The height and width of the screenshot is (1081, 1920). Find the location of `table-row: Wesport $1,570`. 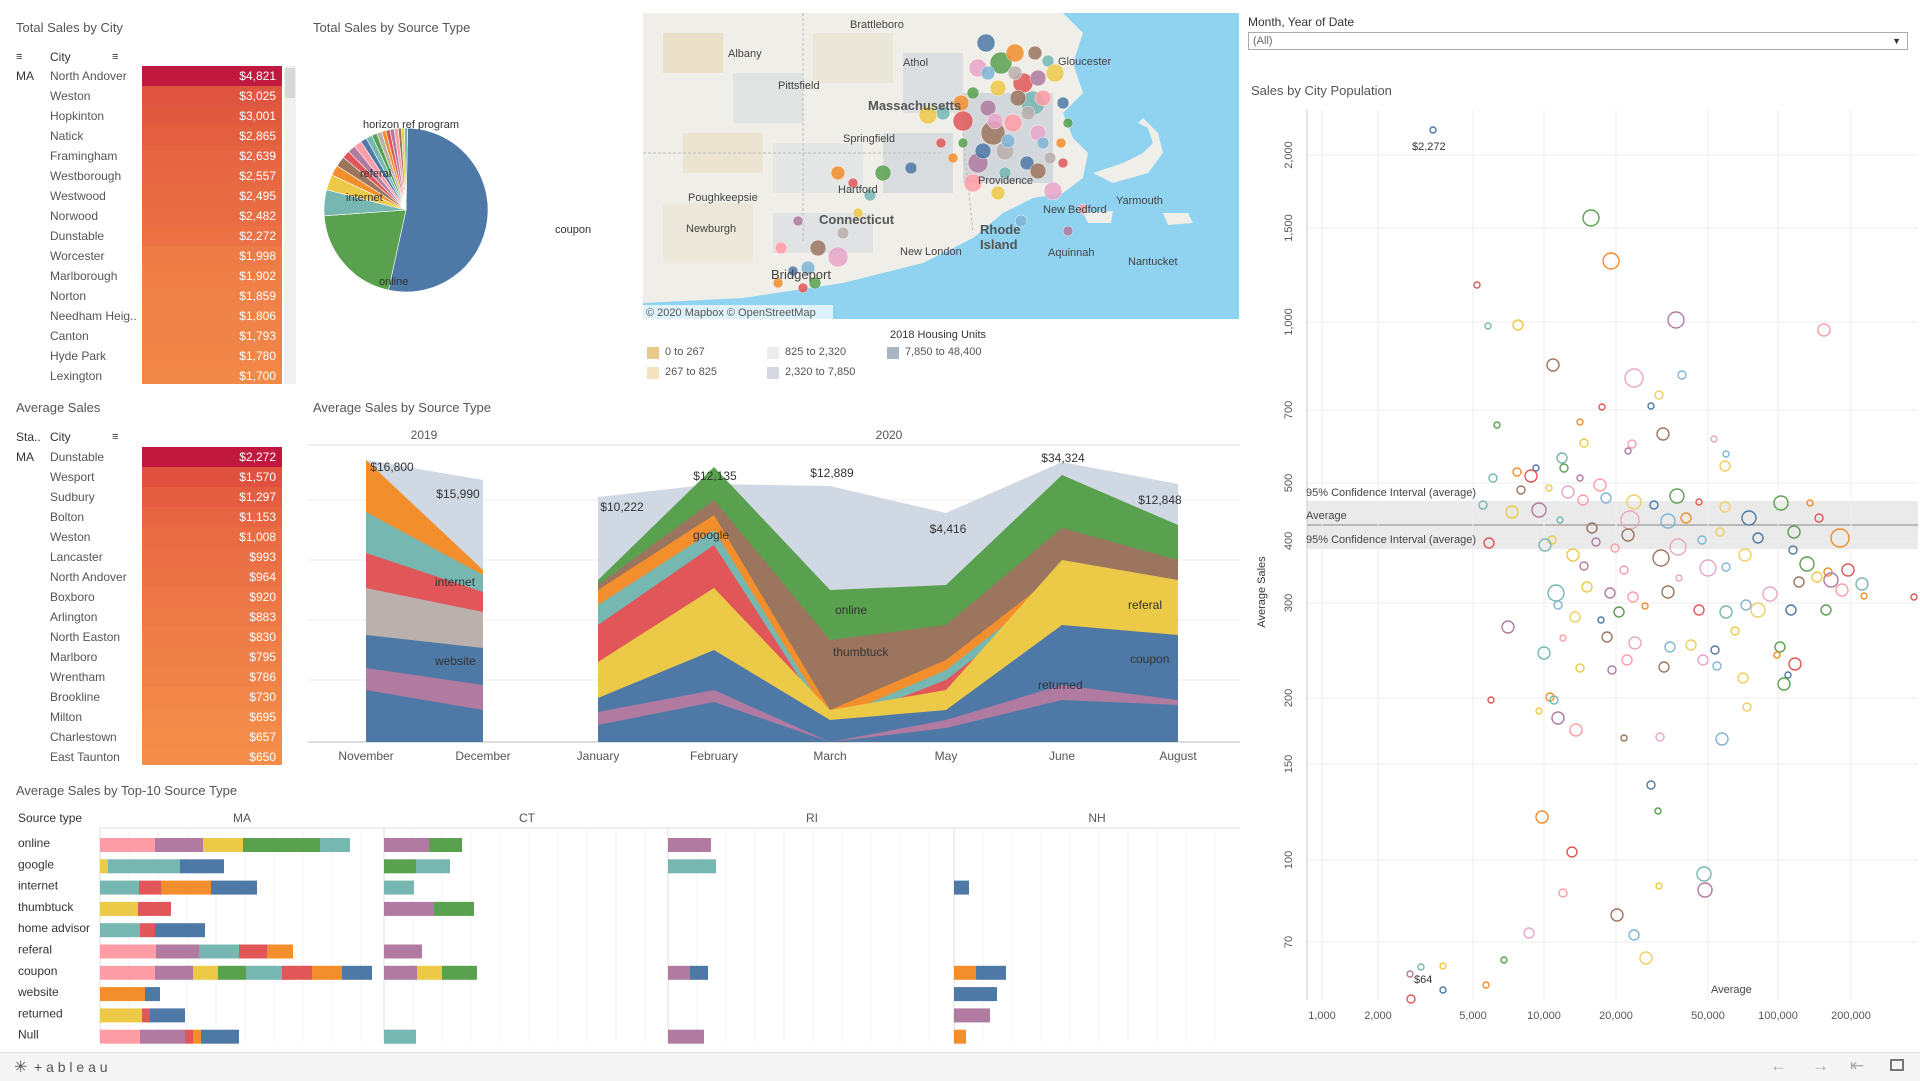

table-row: Wesport $1,570 is located at coordinates (155, 477).